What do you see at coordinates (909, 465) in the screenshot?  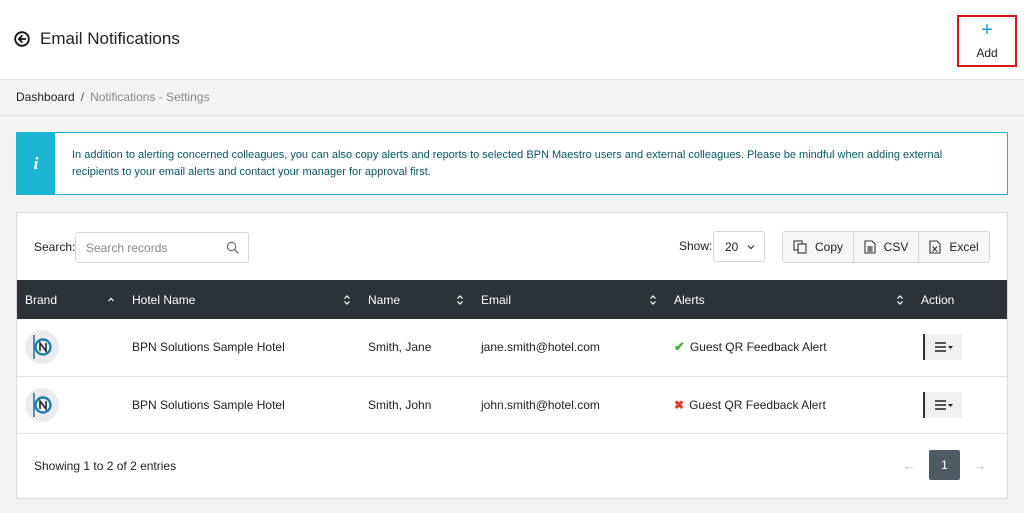 I see `previous-page-arrow-icon: ←` at bounding box center [909, 465].